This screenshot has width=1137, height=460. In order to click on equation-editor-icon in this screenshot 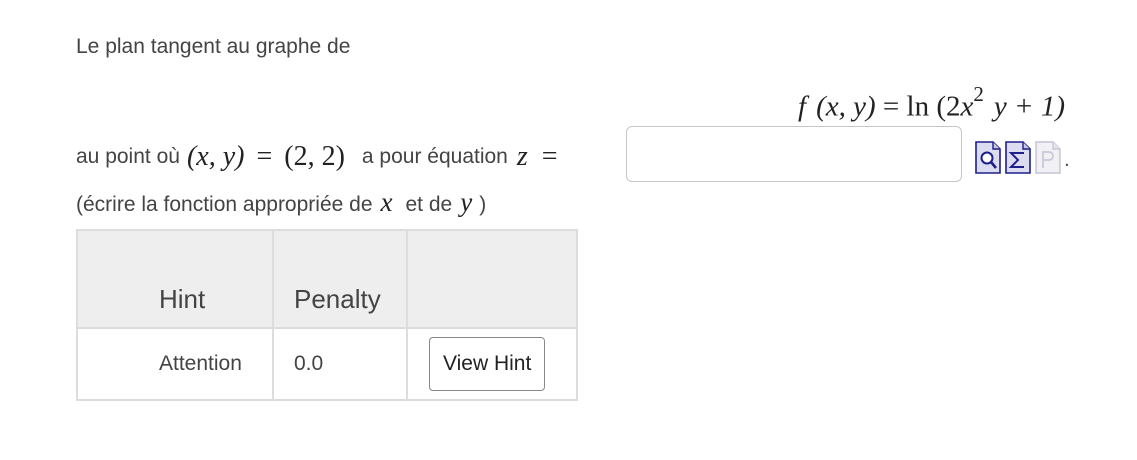, I will do `click(1018, 157)`.